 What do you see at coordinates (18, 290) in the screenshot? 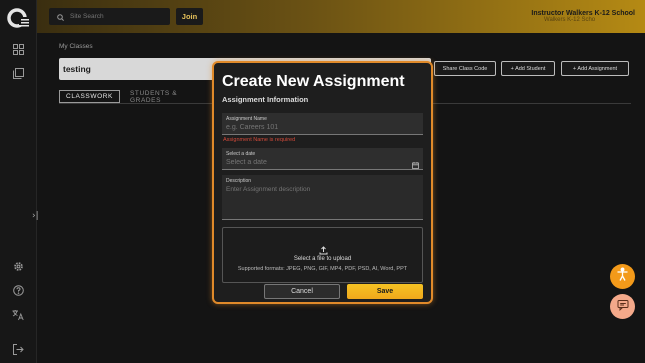
I see `help-icon` at bounding box center [18, 290].